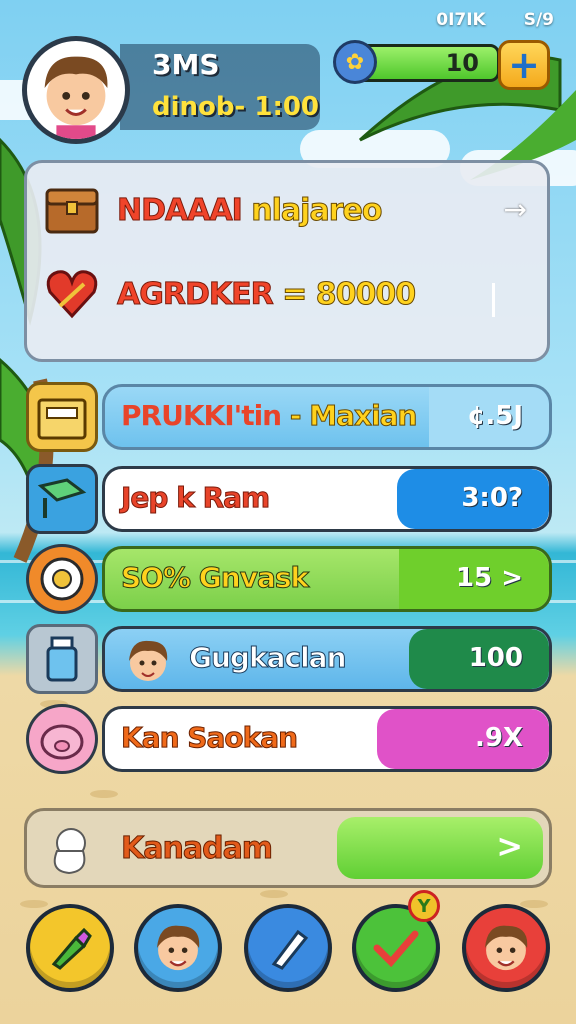 The height and width of the screenshot is (1024, 576). What do you see at coordinates (76, 90) in the screenshot?
I see `player-avatar` at bounding box center [76, 90].